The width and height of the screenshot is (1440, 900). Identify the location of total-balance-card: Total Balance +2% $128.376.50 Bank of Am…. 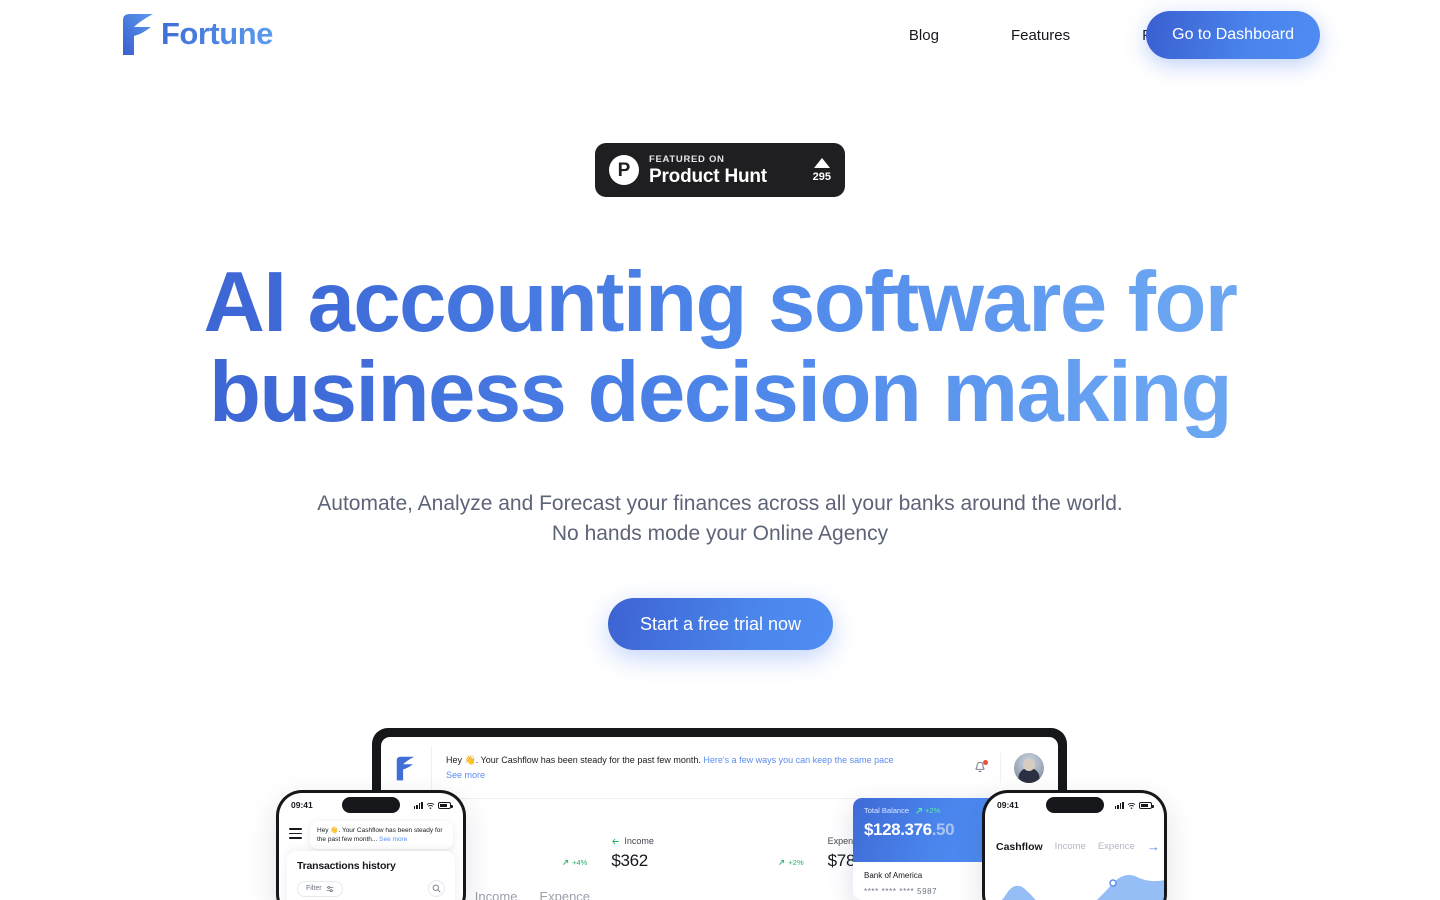
(928, 849).